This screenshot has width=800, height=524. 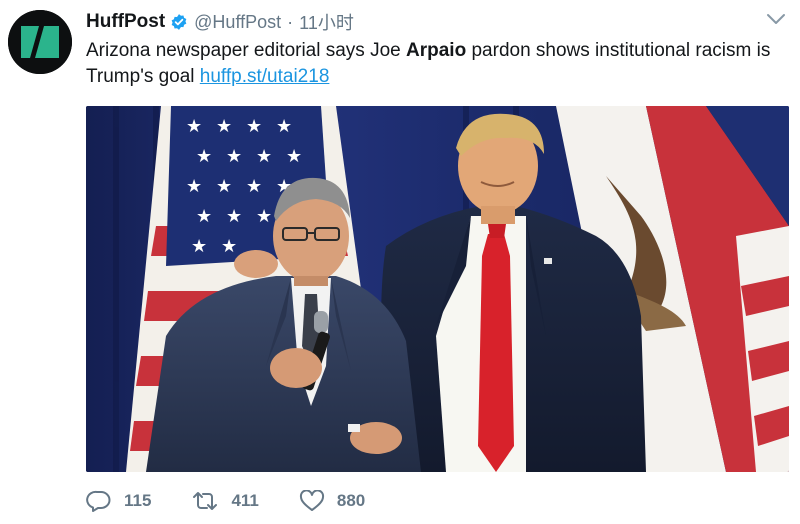 What do you see at coordinates (118, 501) in the screenshot?
I see `reply-button: 115` at bounding box center [118, 501].